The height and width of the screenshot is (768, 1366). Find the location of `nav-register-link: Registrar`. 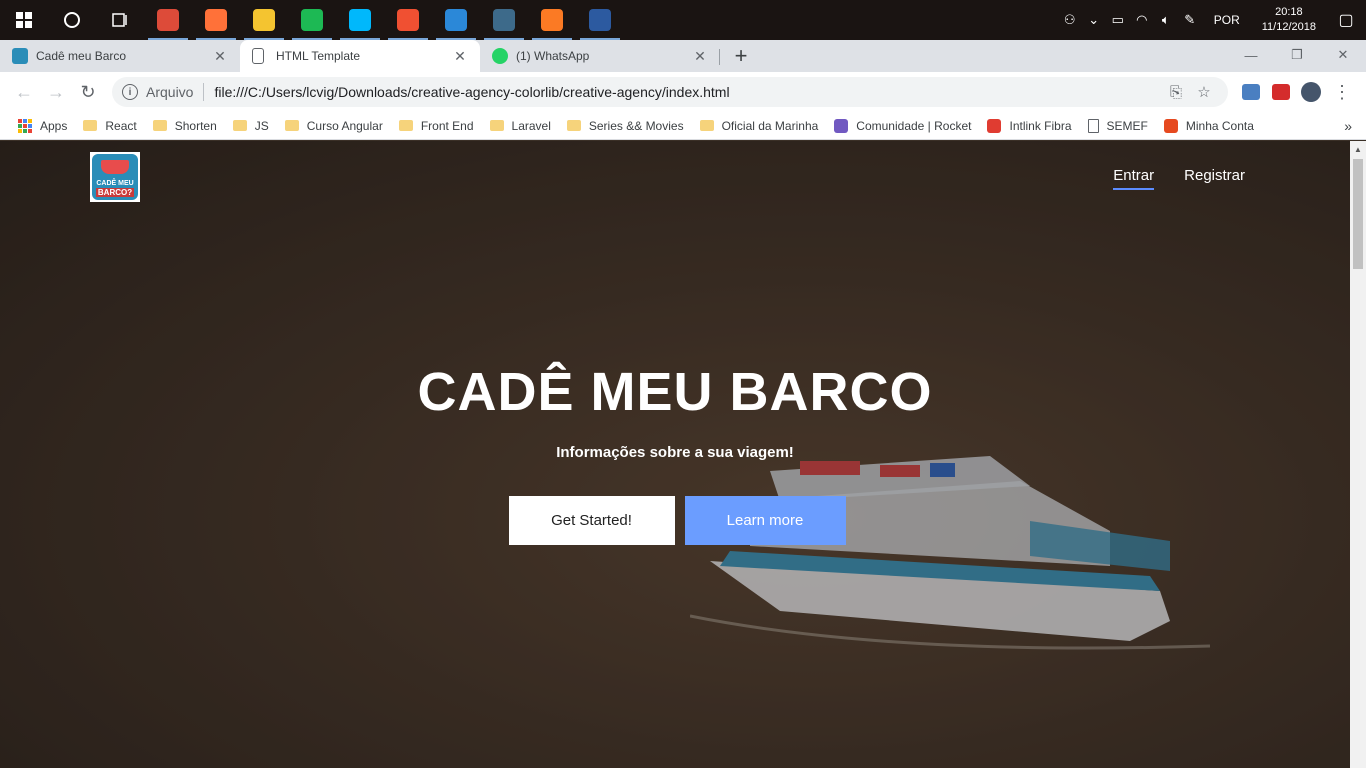

nav-register-link: Registrar is located at coordinates (1214, 178).